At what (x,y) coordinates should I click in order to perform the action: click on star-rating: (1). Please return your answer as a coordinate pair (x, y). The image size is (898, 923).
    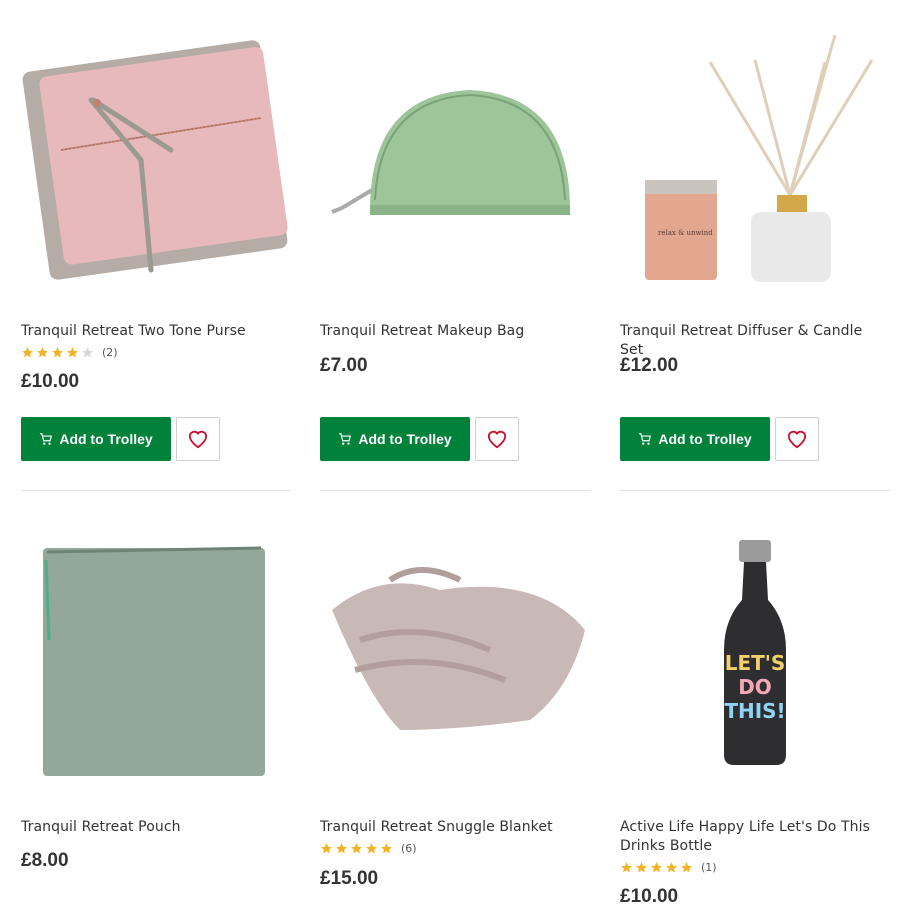
    Looking at the image, I should click on (668, 867).